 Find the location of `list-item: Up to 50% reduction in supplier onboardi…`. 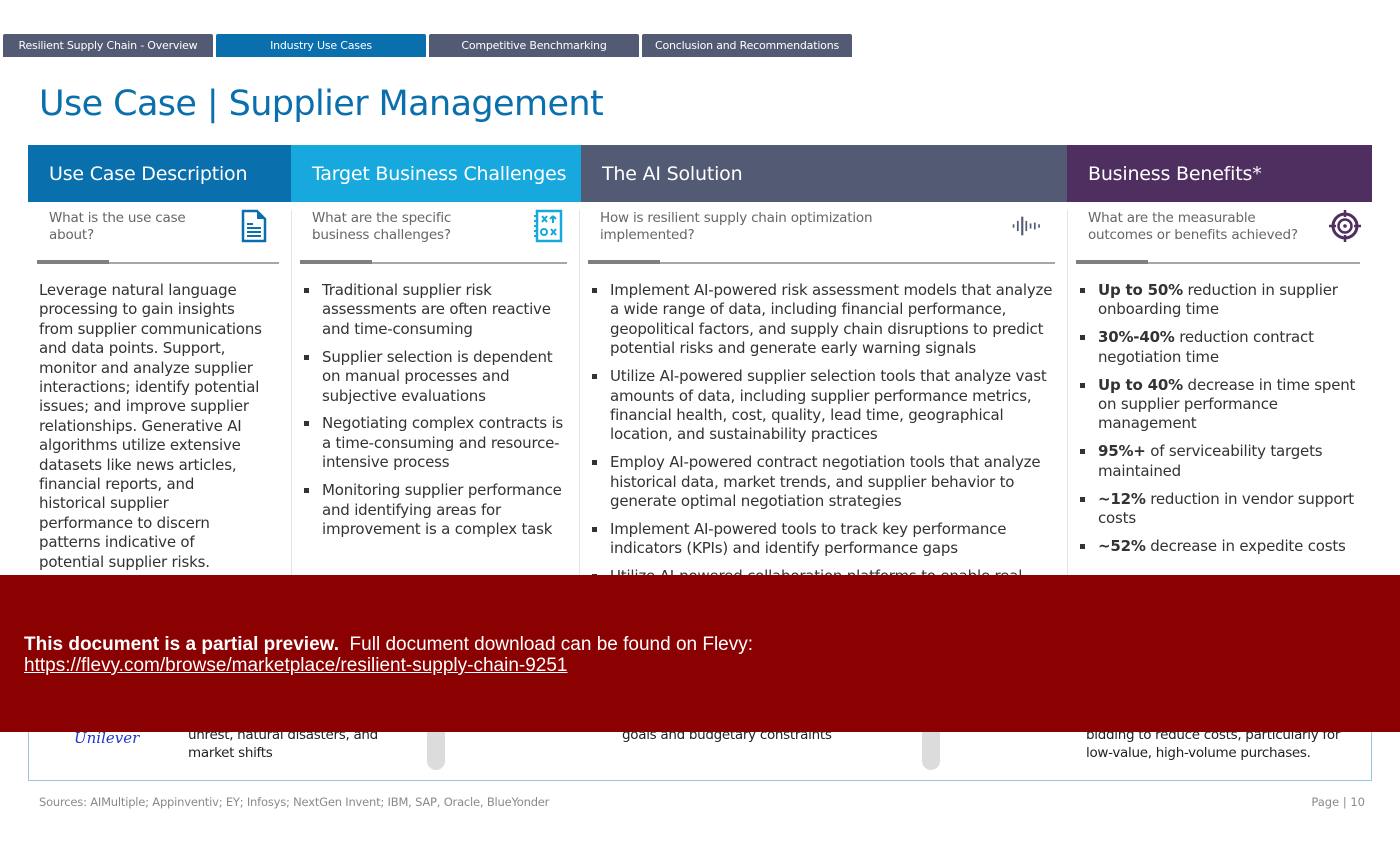

list-item: Up to 50% reduction in supplier onboardi… is located at coordinates (1220, 300).